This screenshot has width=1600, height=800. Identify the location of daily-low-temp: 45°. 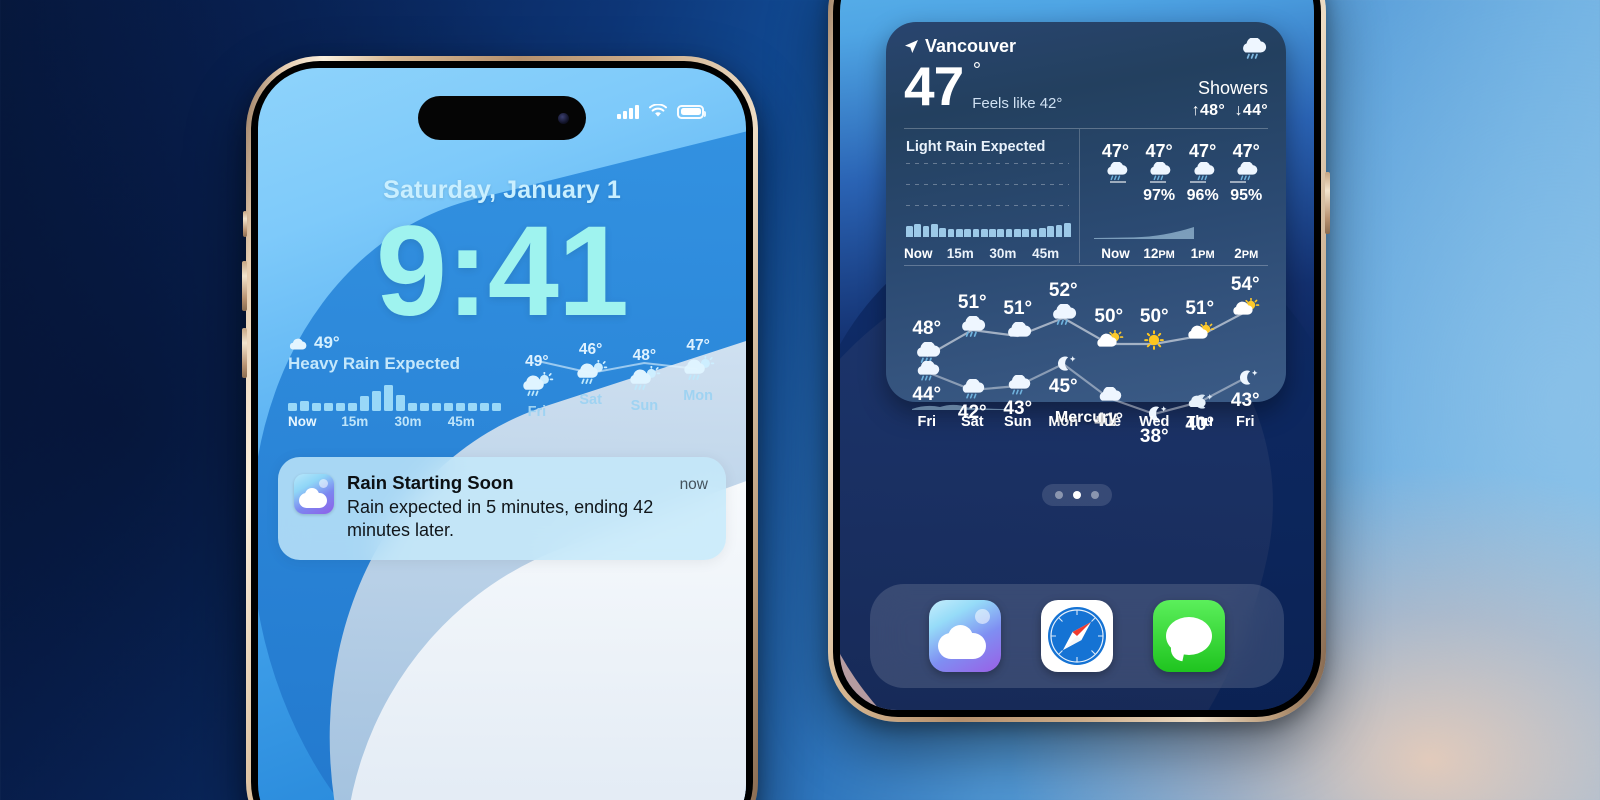
(1063, 386).